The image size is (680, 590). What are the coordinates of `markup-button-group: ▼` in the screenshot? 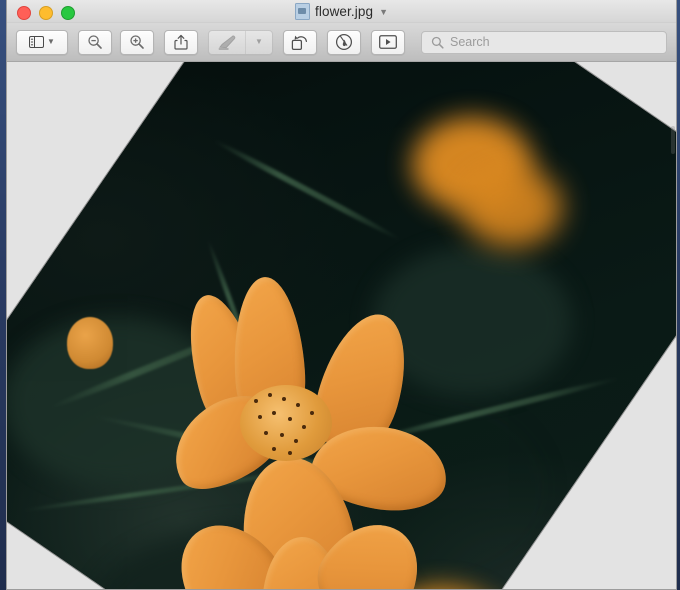 It's located at (240, 42).